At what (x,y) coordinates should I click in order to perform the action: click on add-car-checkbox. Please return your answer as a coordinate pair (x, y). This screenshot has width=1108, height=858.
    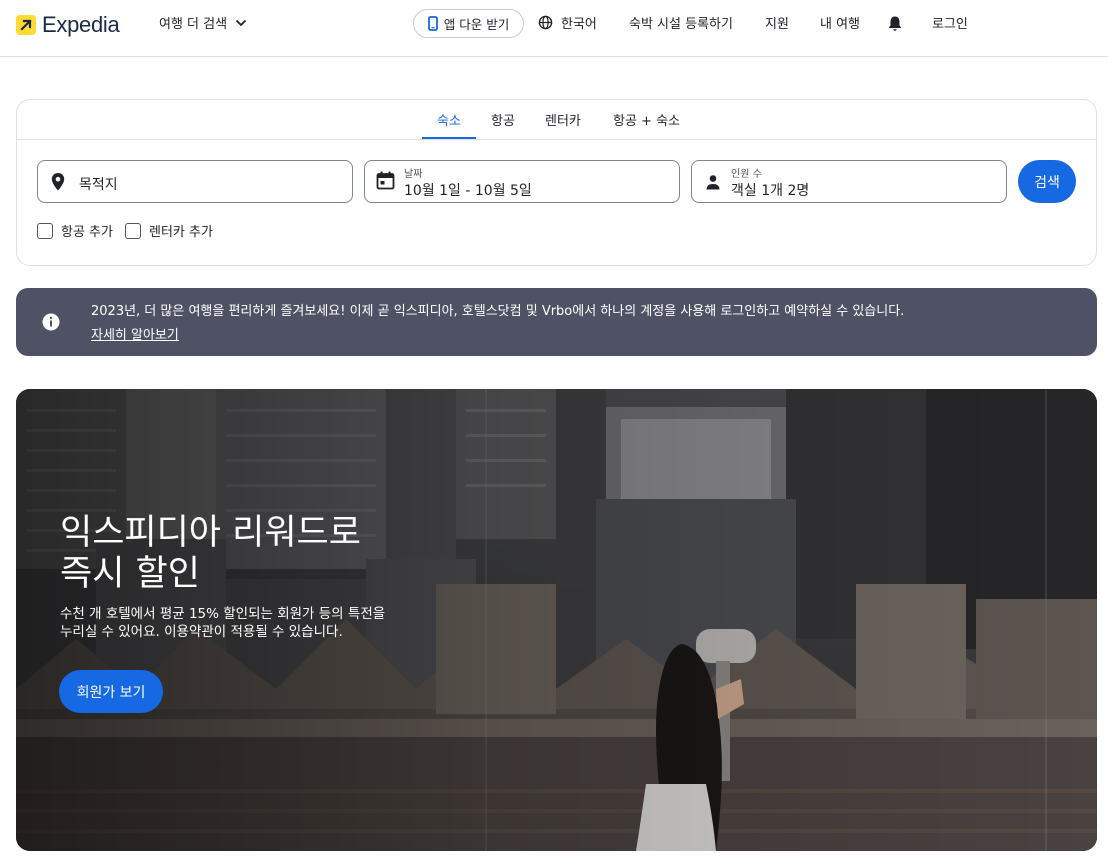
    Looking at the image, I should click on (133, 230).